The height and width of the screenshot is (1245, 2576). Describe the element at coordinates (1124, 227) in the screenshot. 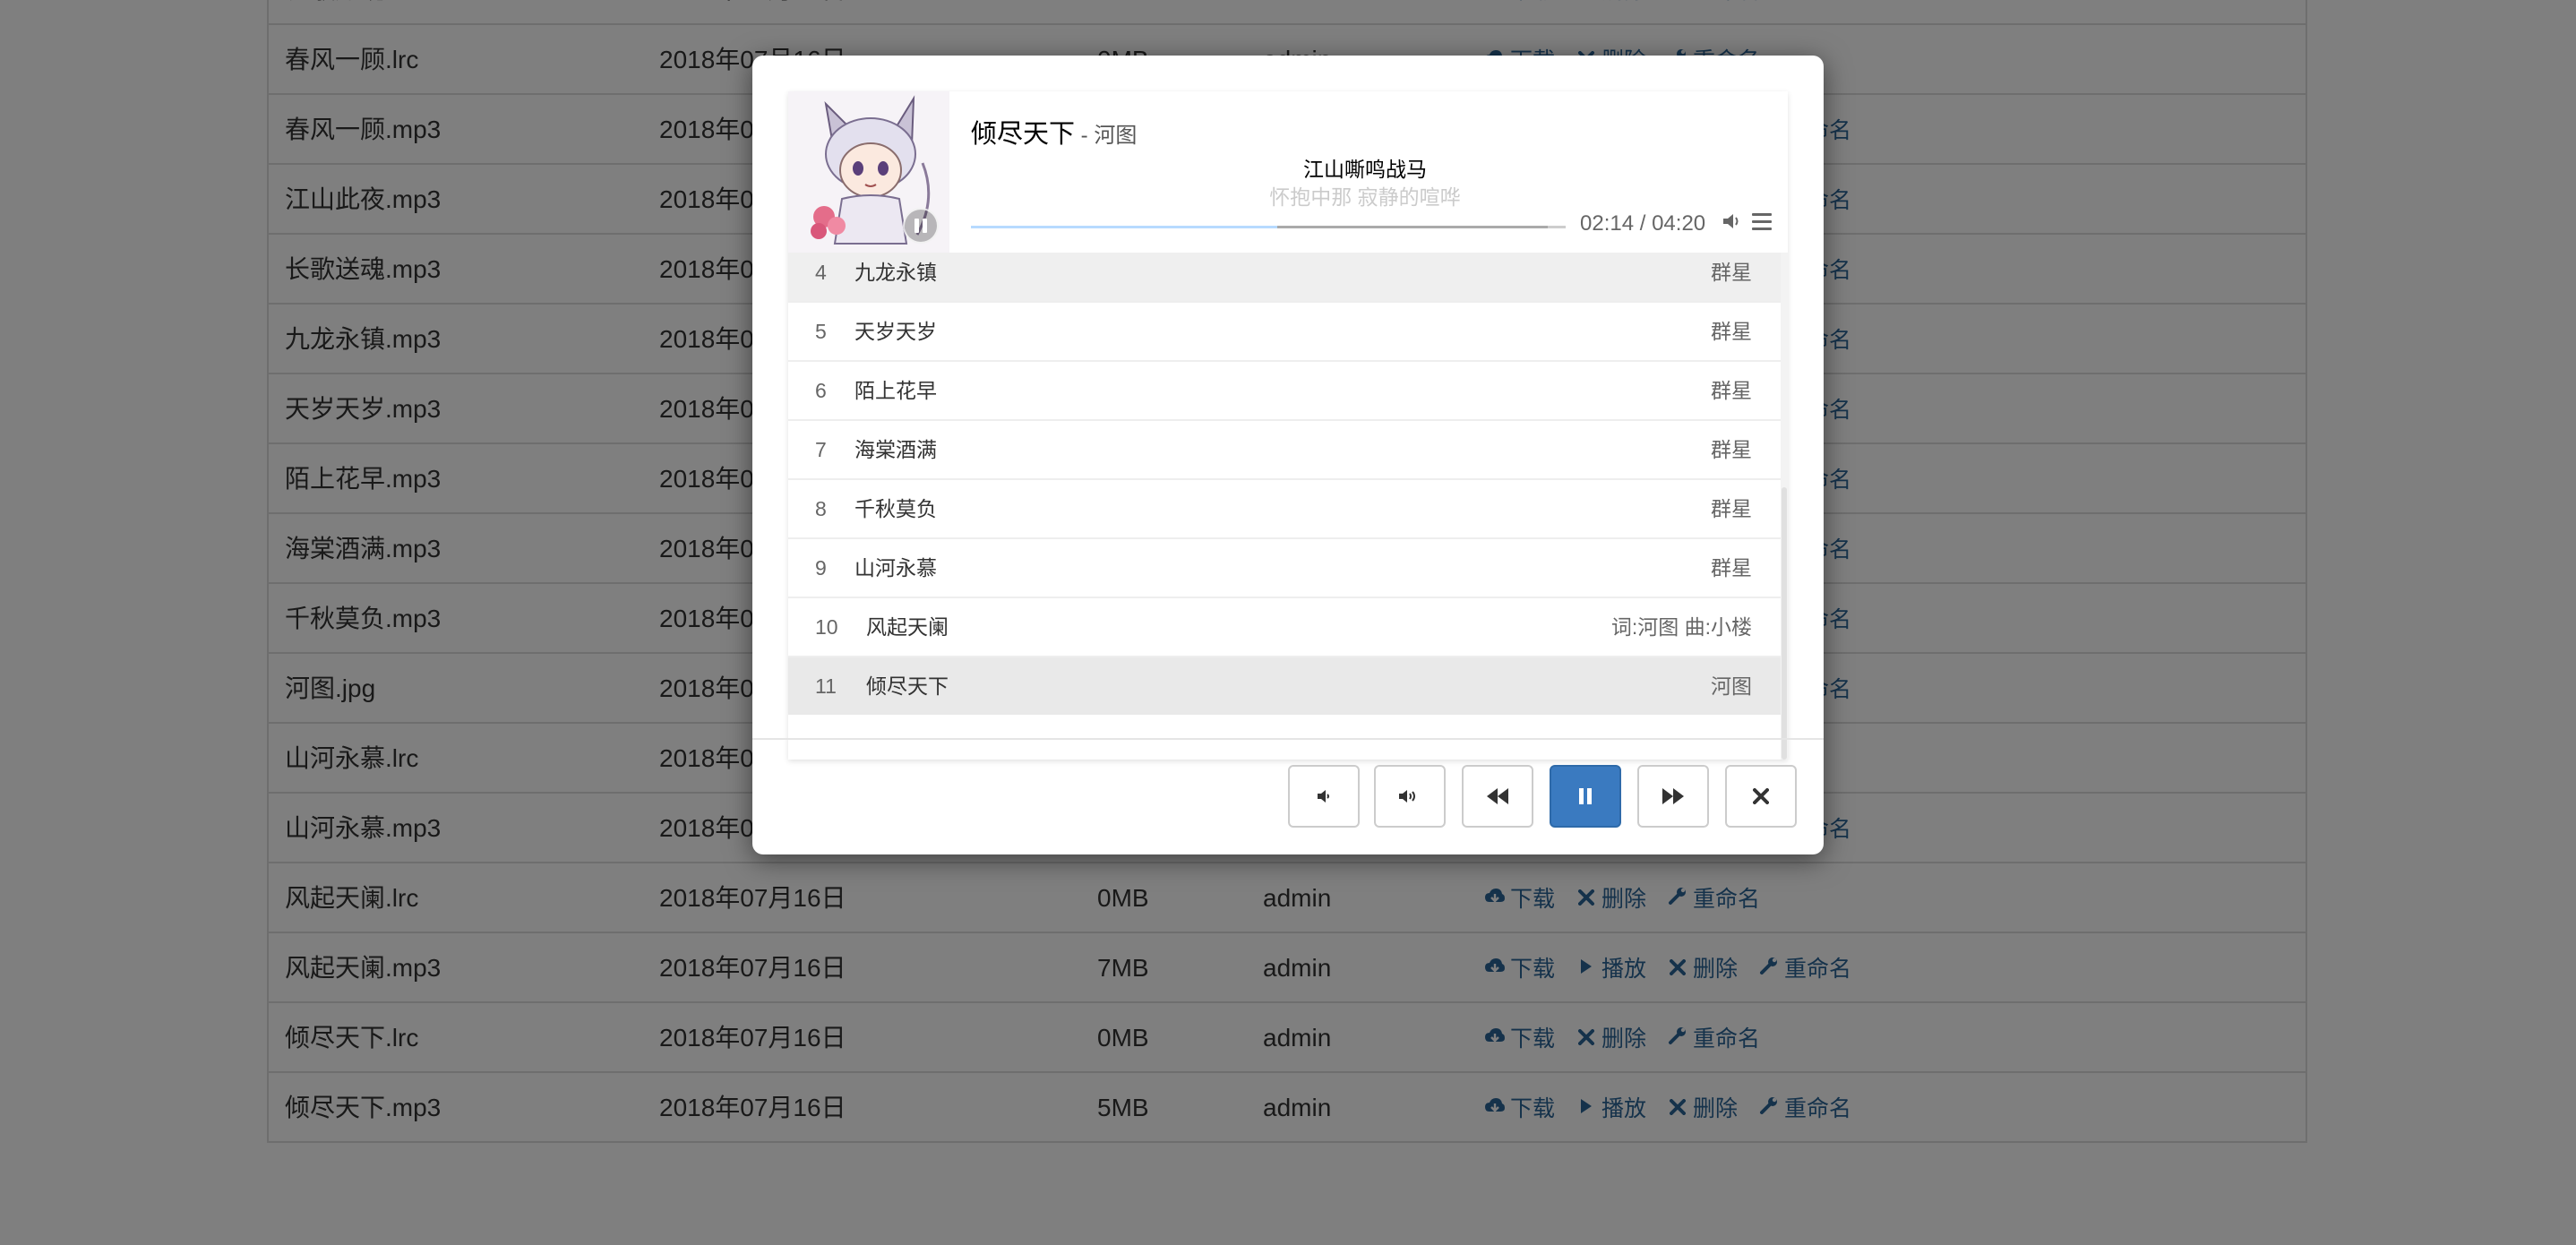

I see `progress-played` at that location.